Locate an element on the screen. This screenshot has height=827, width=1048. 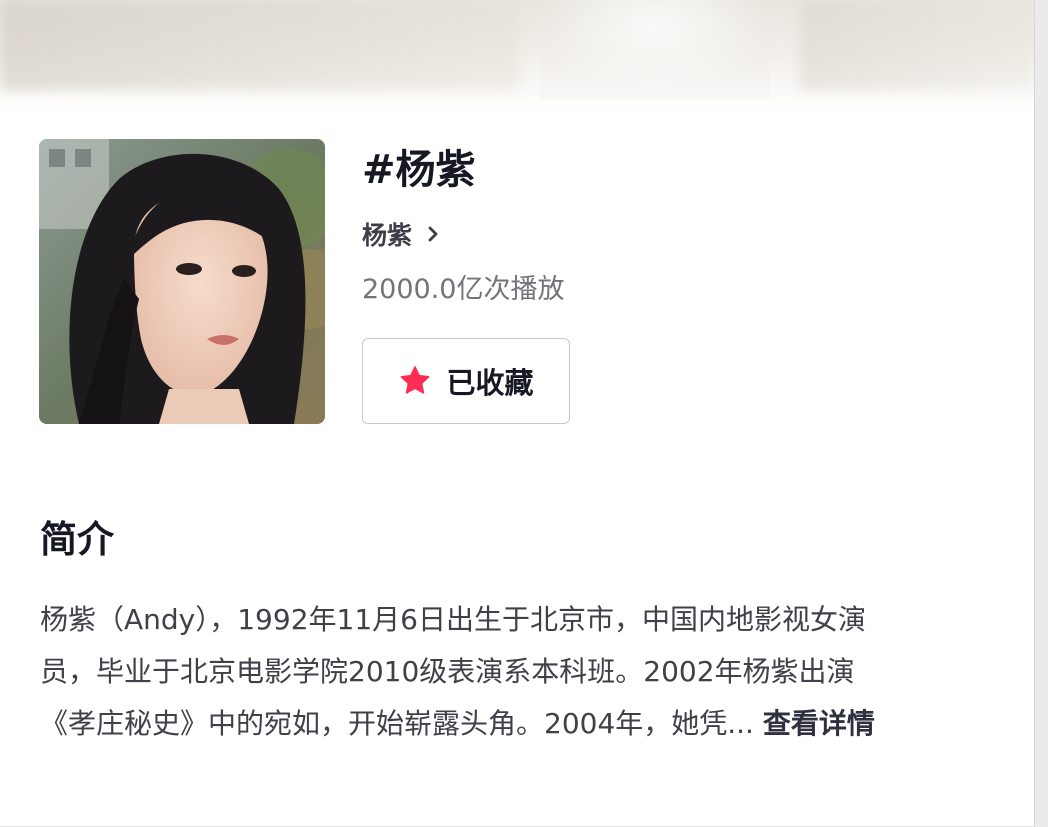
see-more-link: 查看详情 is located at coordinates (819, 723).